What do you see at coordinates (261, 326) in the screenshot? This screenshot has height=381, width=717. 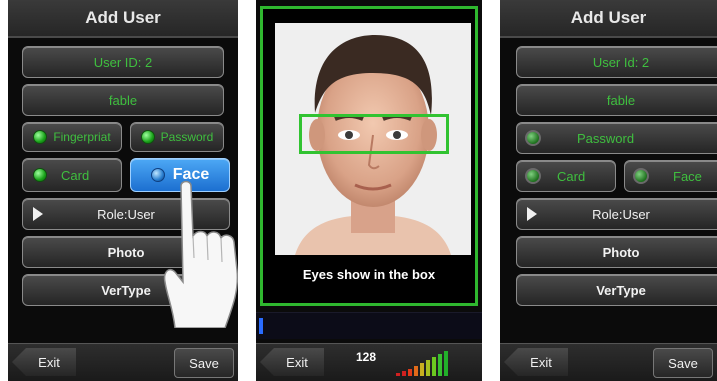 I see `progress-indicator` at bounding box center [261, 326].